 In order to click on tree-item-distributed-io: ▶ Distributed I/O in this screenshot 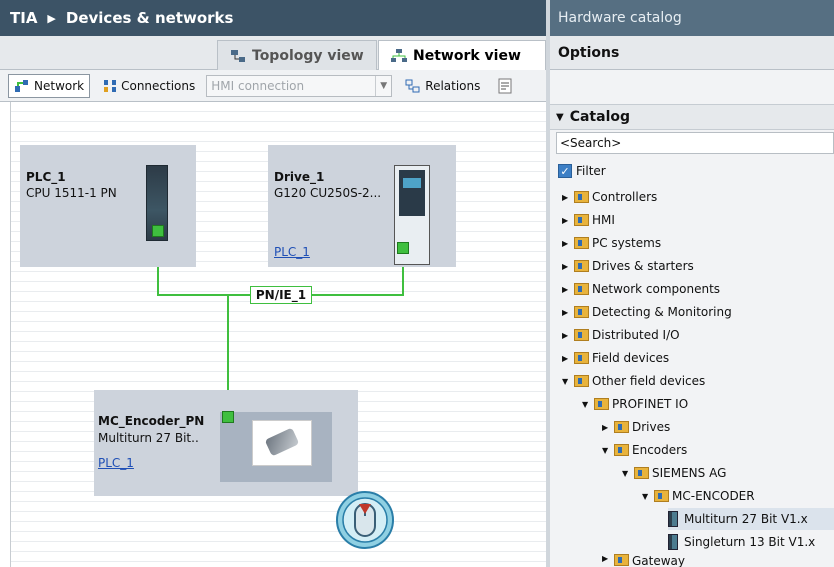, I will do `click(621, 335)`.